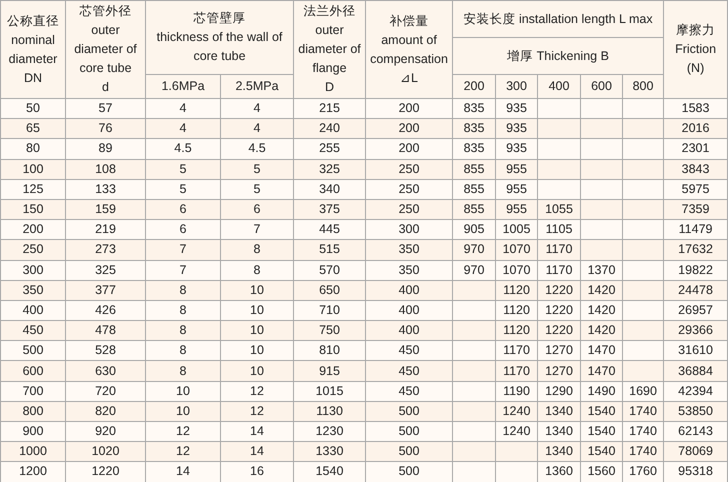  I want to click on table-cell: 1200, so click(33, 472).